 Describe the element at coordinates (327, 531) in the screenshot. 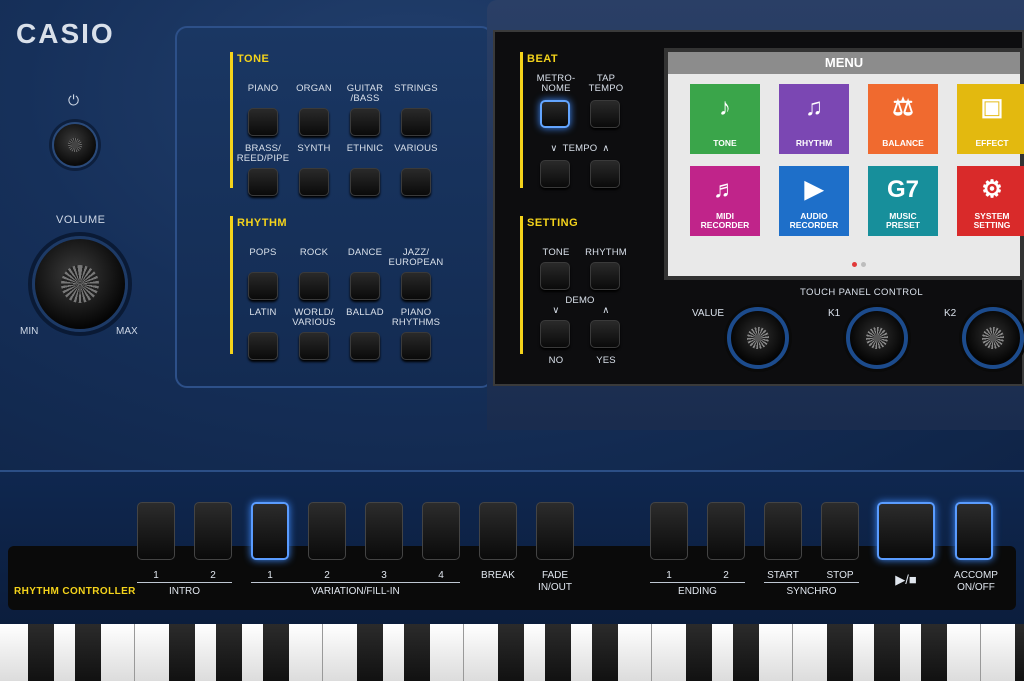

I see `variation-2-button` at that location.